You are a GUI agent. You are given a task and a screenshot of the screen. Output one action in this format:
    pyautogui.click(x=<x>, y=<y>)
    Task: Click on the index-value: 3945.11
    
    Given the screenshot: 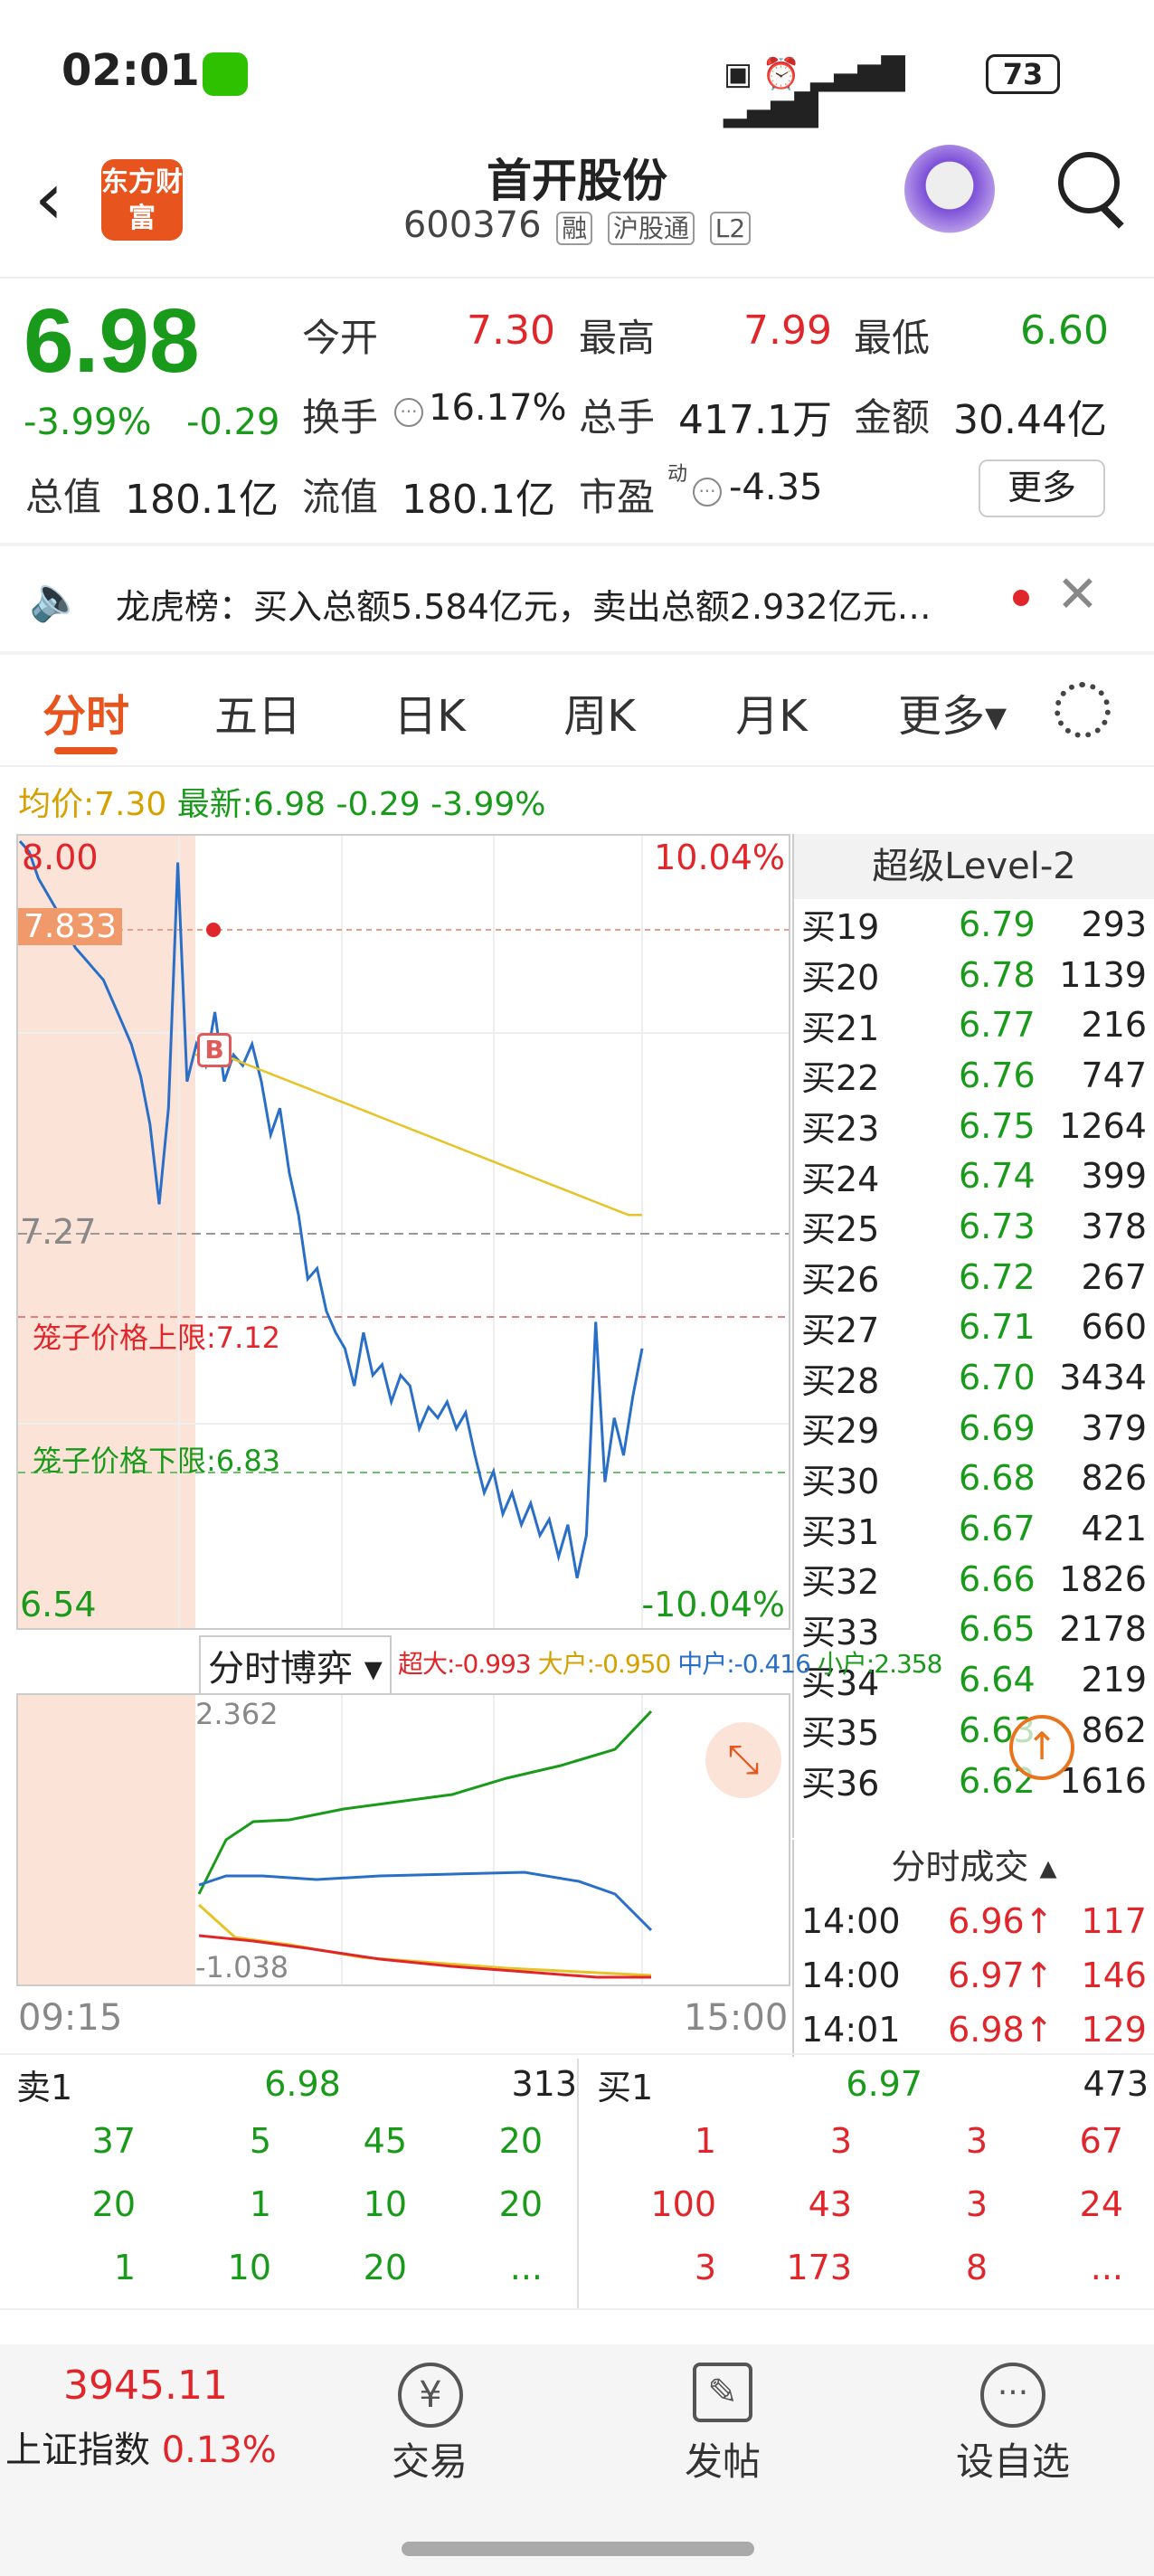 What is the action you would take?
    pyautogui.click(x=145, y=2386)
    